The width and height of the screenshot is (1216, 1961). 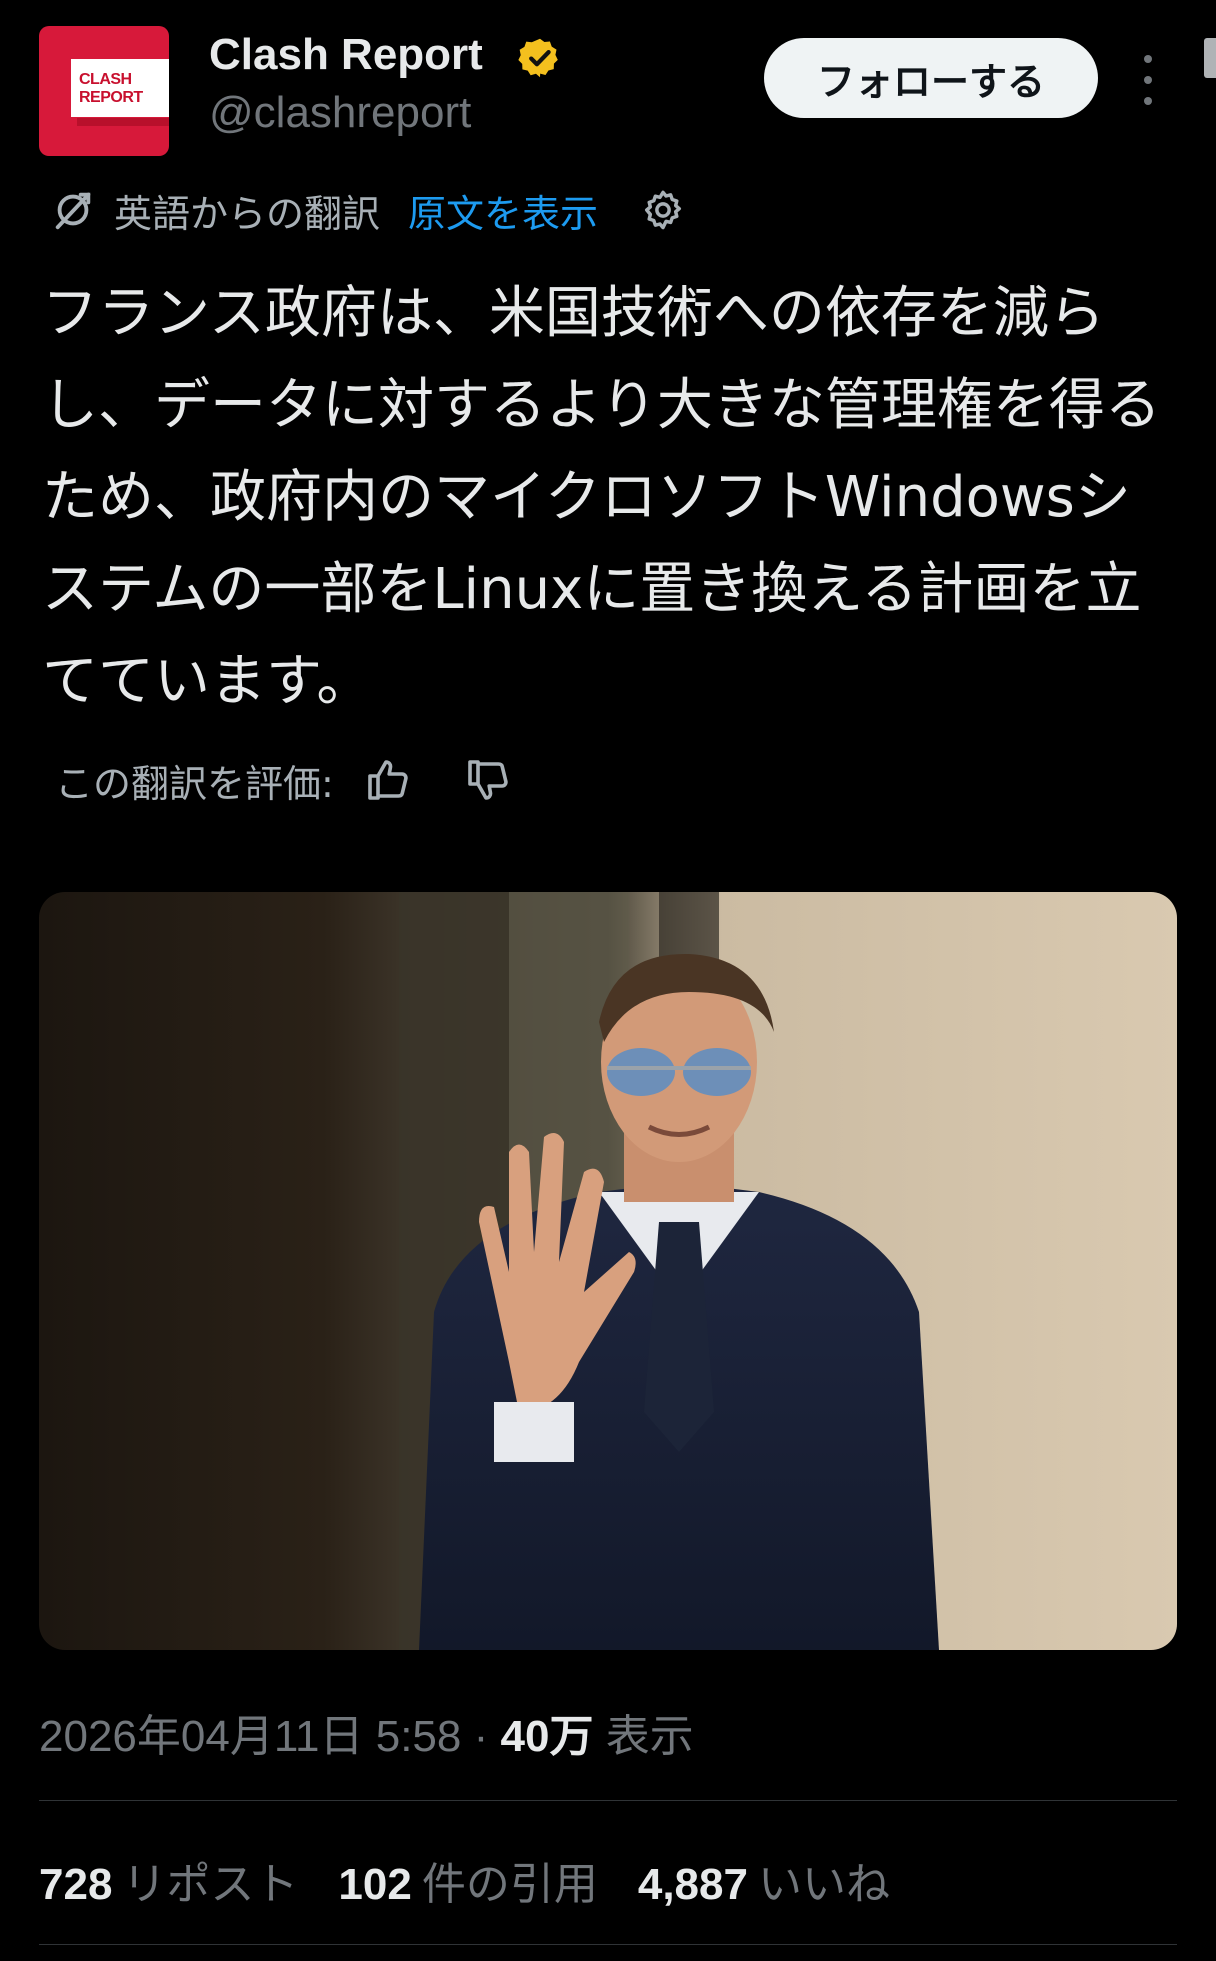 I want to click on author-handle: @clashreport, so click(x=340, y=113).